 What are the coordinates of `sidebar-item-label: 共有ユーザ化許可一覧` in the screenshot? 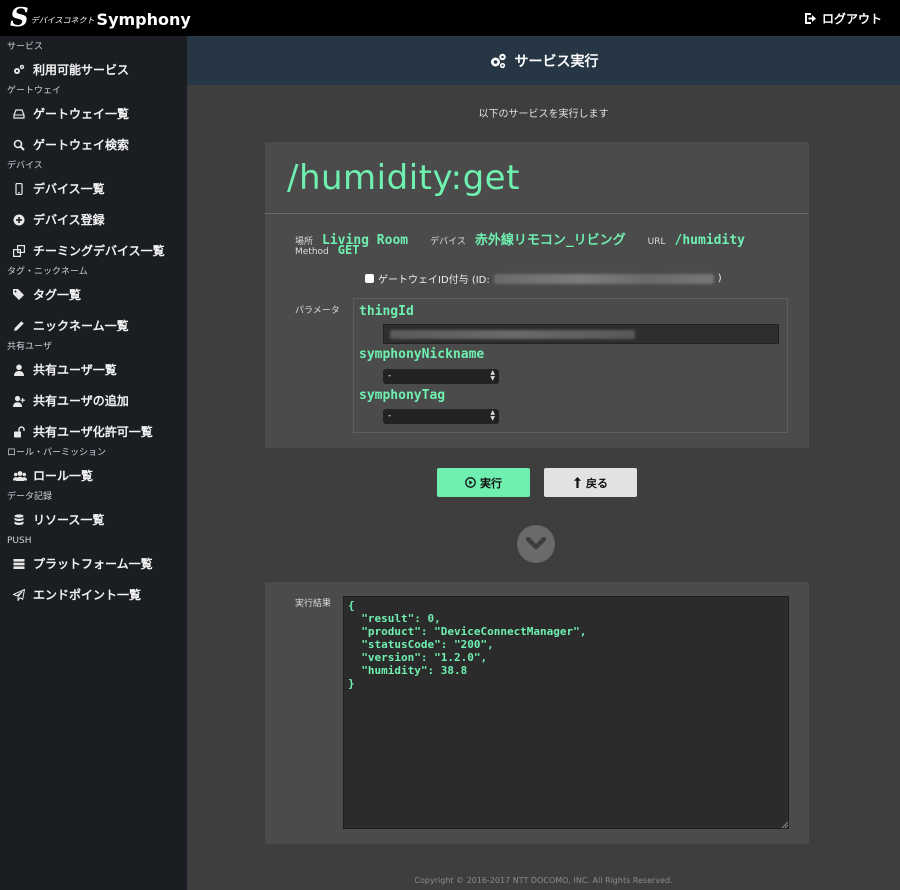 It's located at (93, 432).